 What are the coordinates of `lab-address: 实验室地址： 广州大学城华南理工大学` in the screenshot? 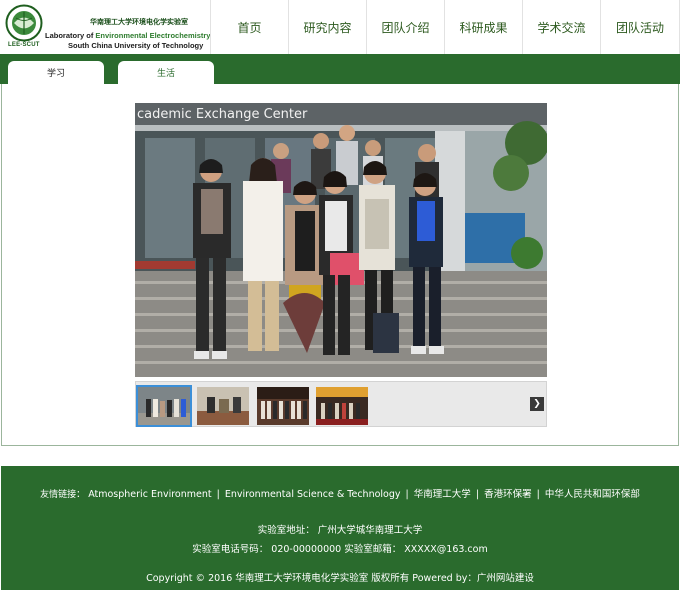 It's located at (340, 530).